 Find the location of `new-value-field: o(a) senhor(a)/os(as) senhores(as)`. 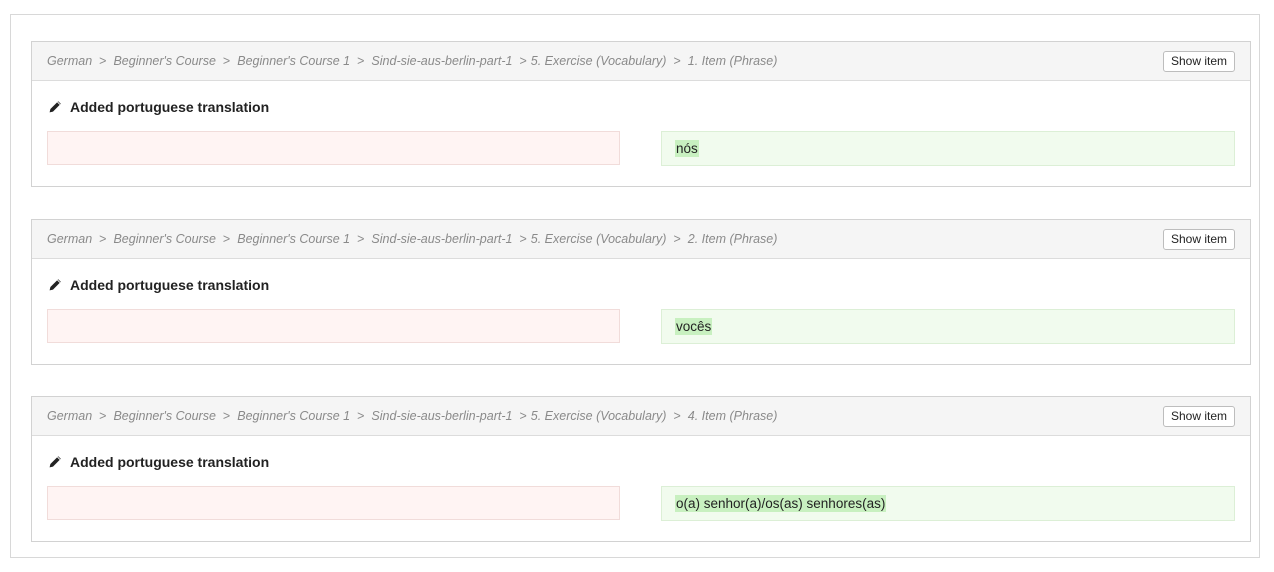

new-value-field: o(a) senhor(a)/os(as) senhores(as) is located at coordinates (948, 503).